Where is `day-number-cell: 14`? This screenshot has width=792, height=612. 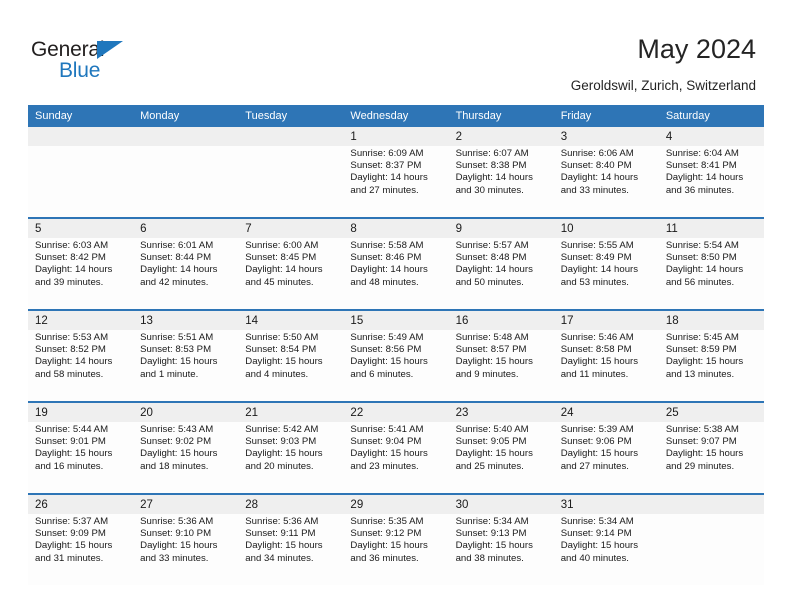 day-number-cell: 14 is located at coordinates (291, 320).